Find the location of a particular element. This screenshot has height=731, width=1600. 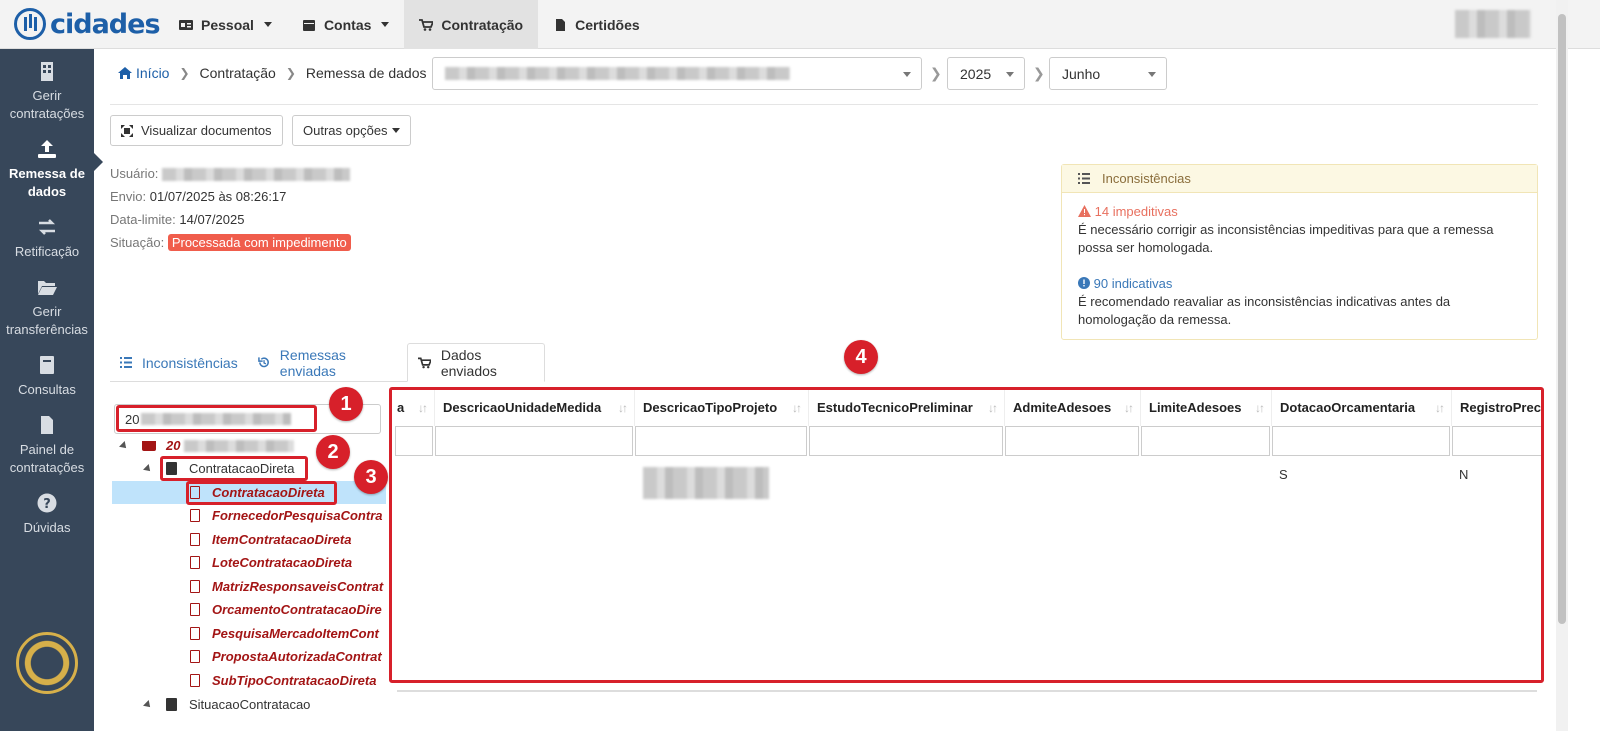

breadcrumb-remessa: Remessa de dados is located at coordinates (366, 73).